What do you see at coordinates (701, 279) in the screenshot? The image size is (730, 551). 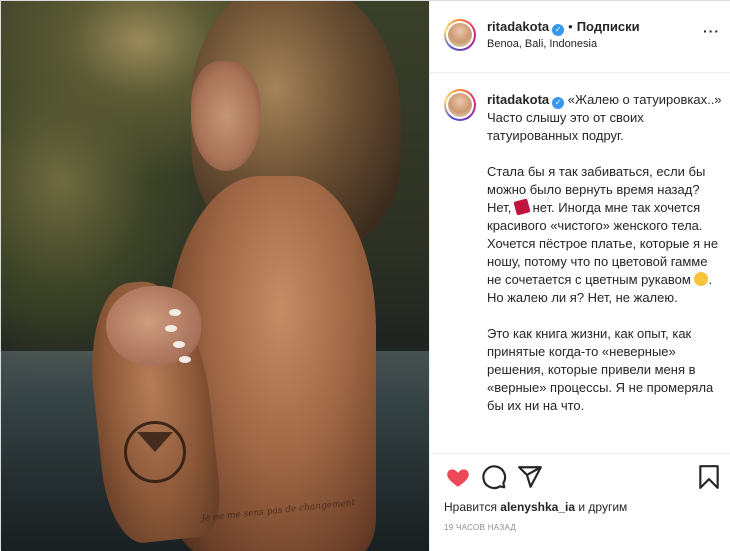 I see `face-emoji-icon` at bounding box center [701, 279].